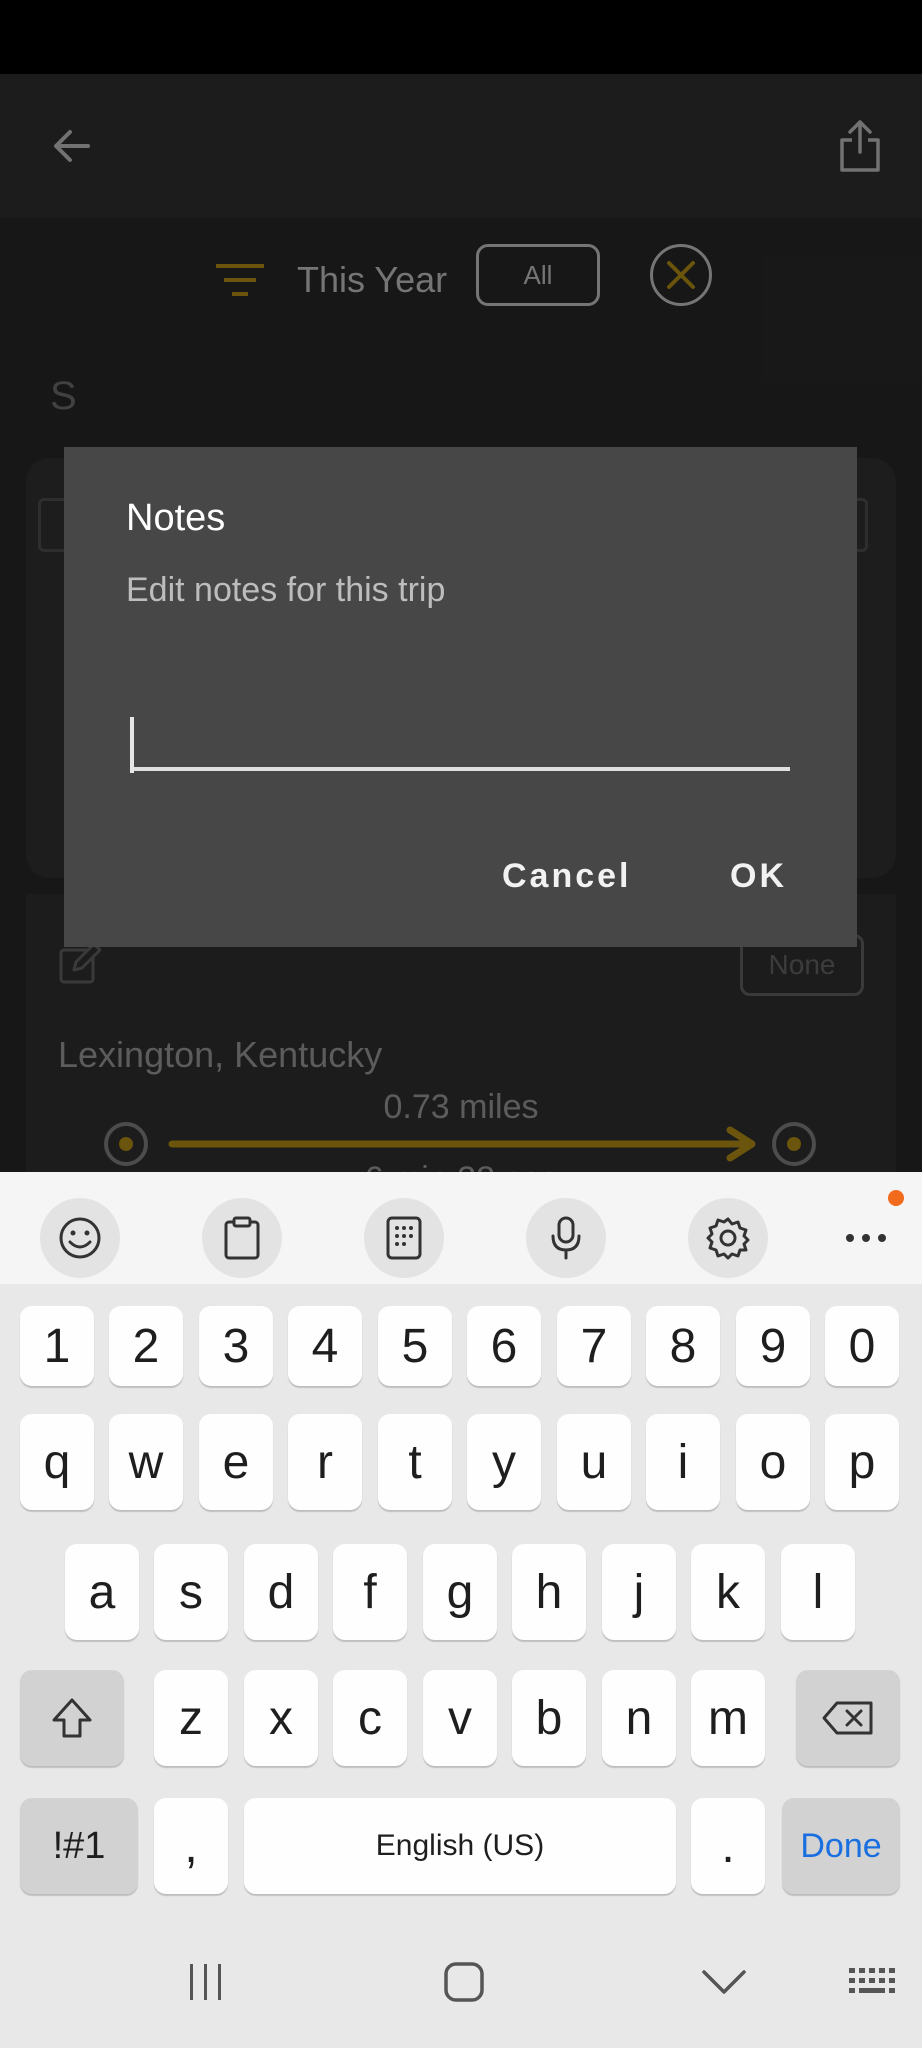 The height and width of the screenshot is (2048, 922). I want to click on keyboard-switch-button, so click(872, 1982).